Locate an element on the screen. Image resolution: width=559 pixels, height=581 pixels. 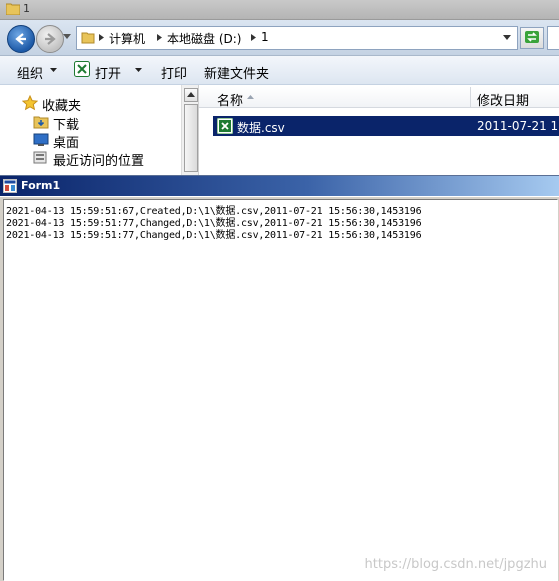
address-box: 计算机 本地磁盘 (D:) 1 is located at coordinates (297, 38).